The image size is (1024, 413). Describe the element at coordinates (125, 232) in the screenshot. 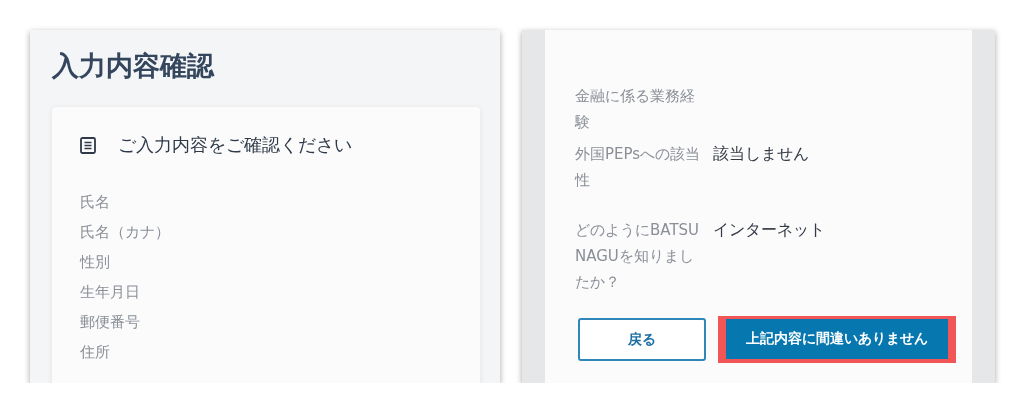

I see `field-label: 氏名（カナ）` at that location.